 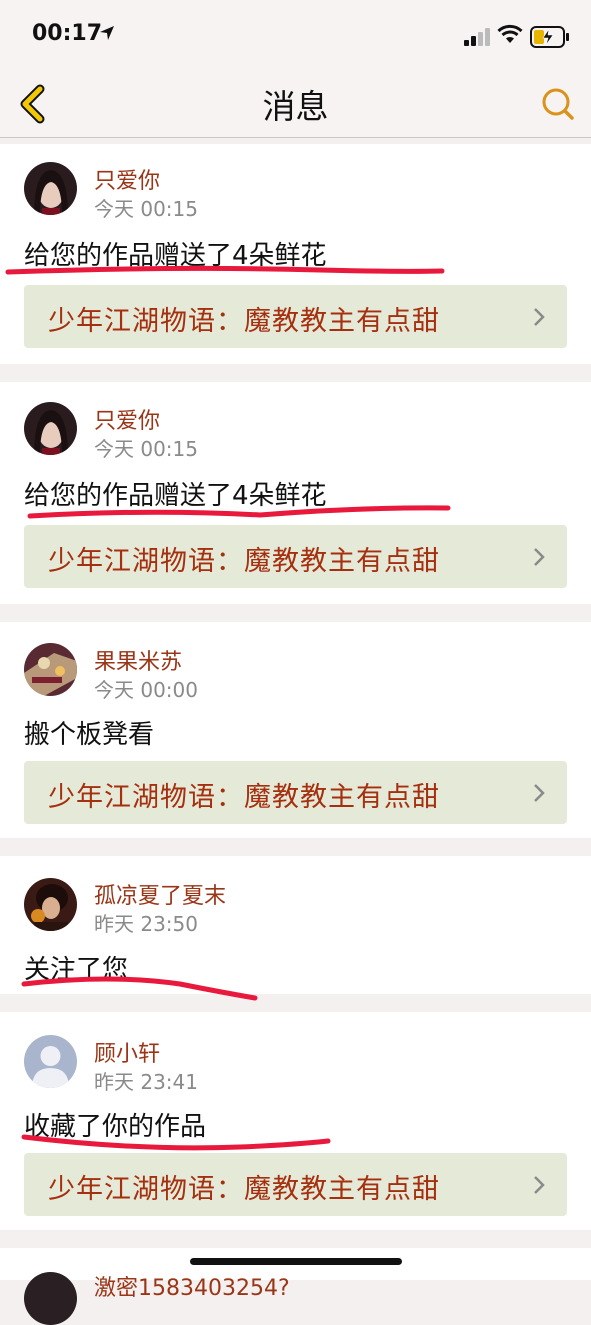 I want to click on username: 激密1583403254?, so click(x=192, y=1286).